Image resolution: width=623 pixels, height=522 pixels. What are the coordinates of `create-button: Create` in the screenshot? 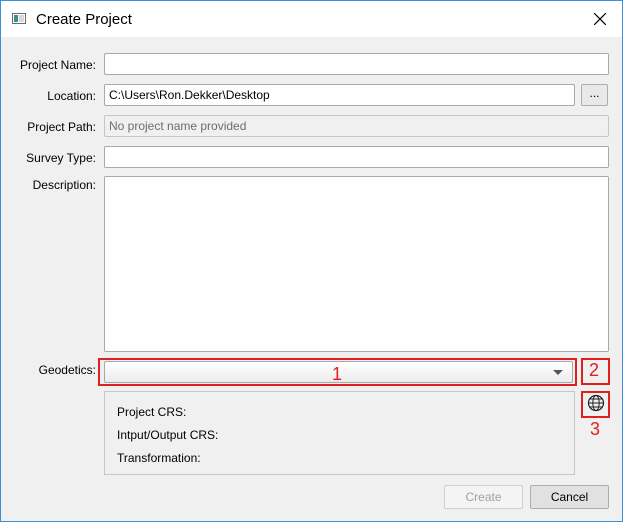 It's located at (483, 497).